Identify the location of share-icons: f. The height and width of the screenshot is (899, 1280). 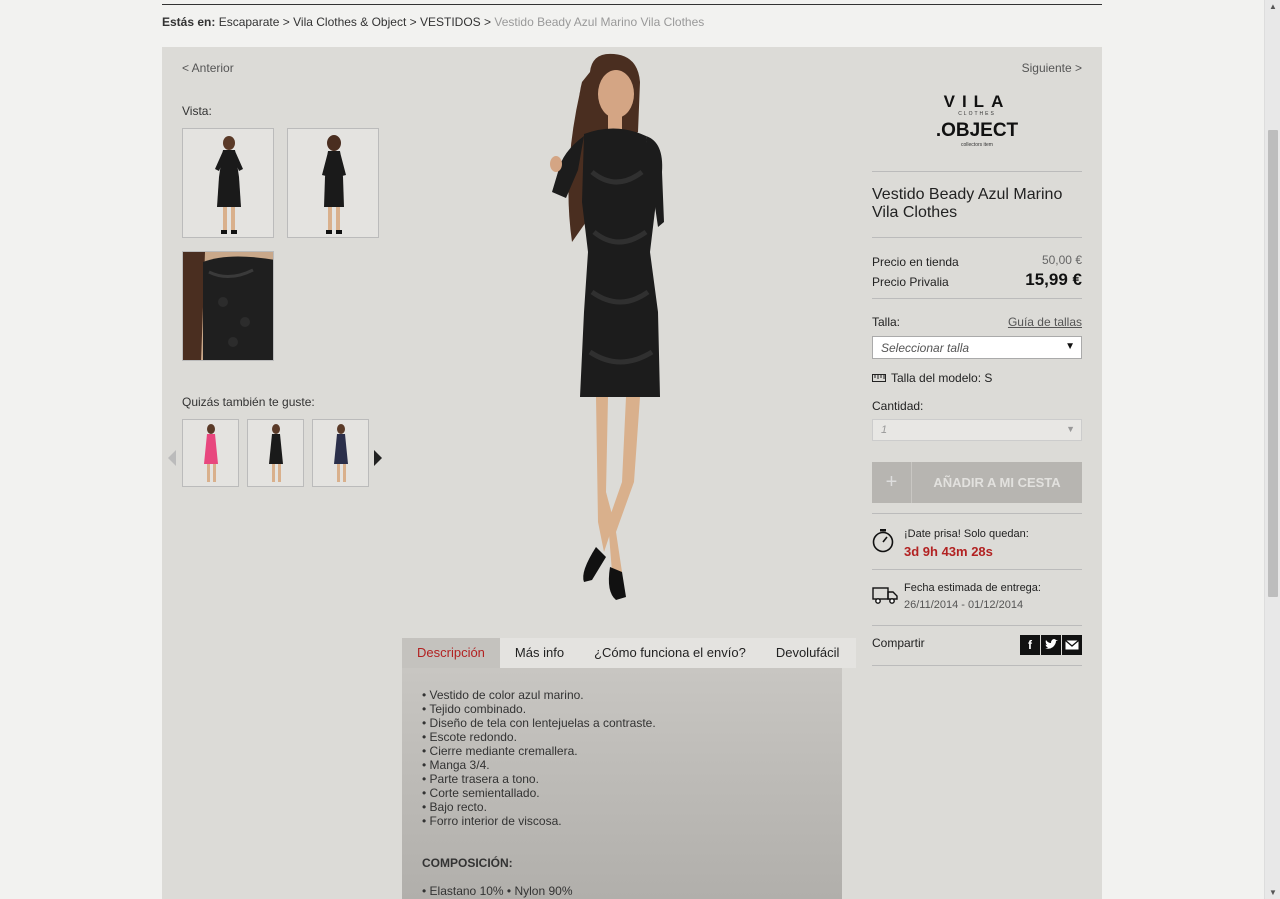
(1051, 645).